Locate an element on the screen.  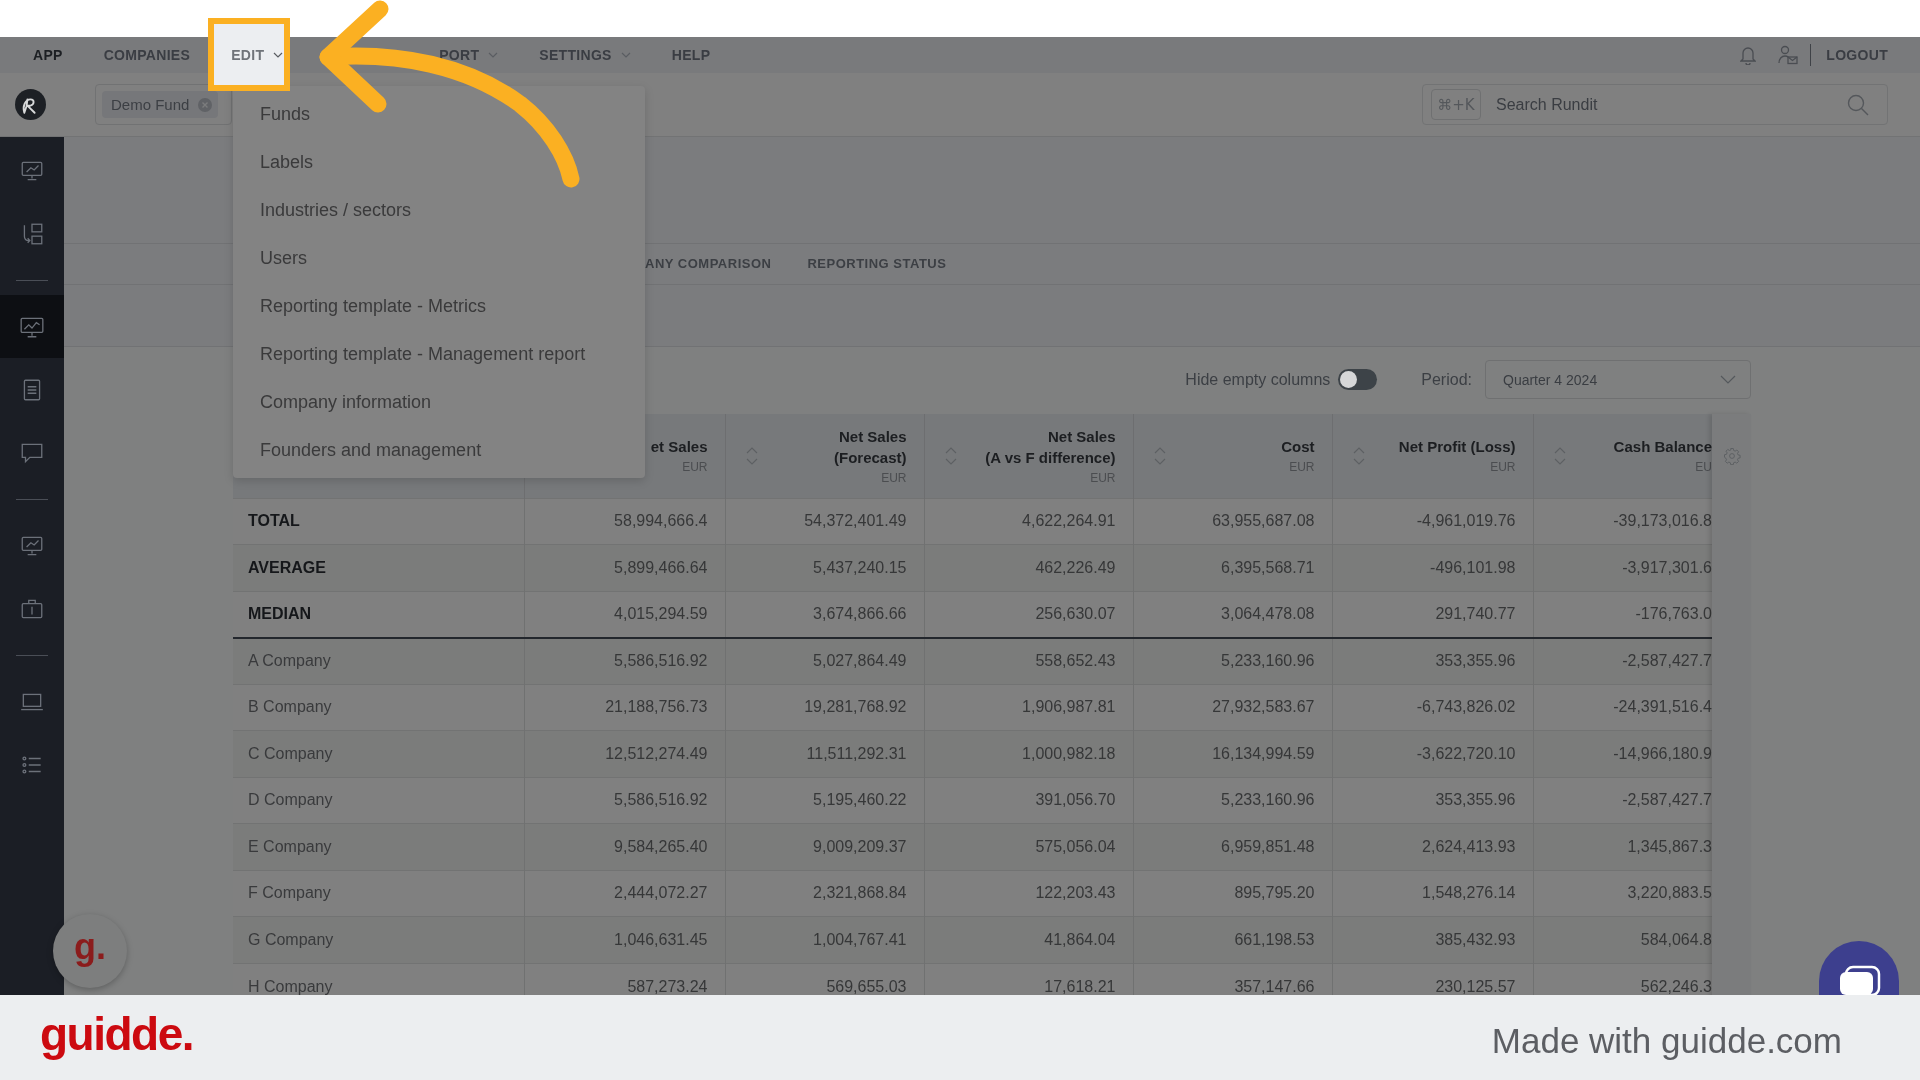
nav-menu-item: EDIT is located at coordinates (257, 54).